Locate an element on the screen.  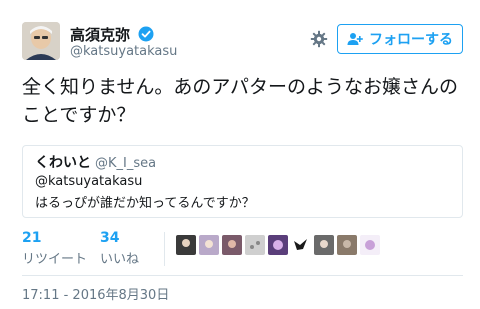
retweet-label: リツイート is located at coordinates (55, 259).